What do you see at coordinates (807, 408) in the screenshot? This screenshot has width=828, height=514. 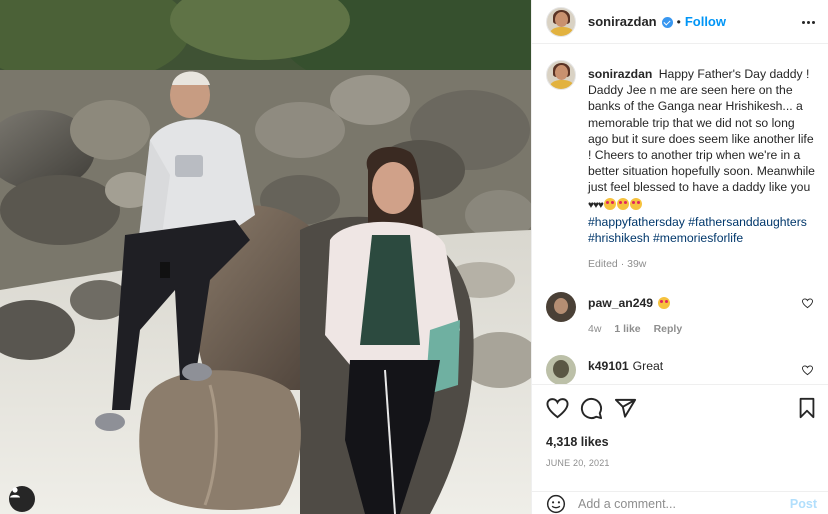 I see `bookmark-icon` at bounding box center [807, 408].